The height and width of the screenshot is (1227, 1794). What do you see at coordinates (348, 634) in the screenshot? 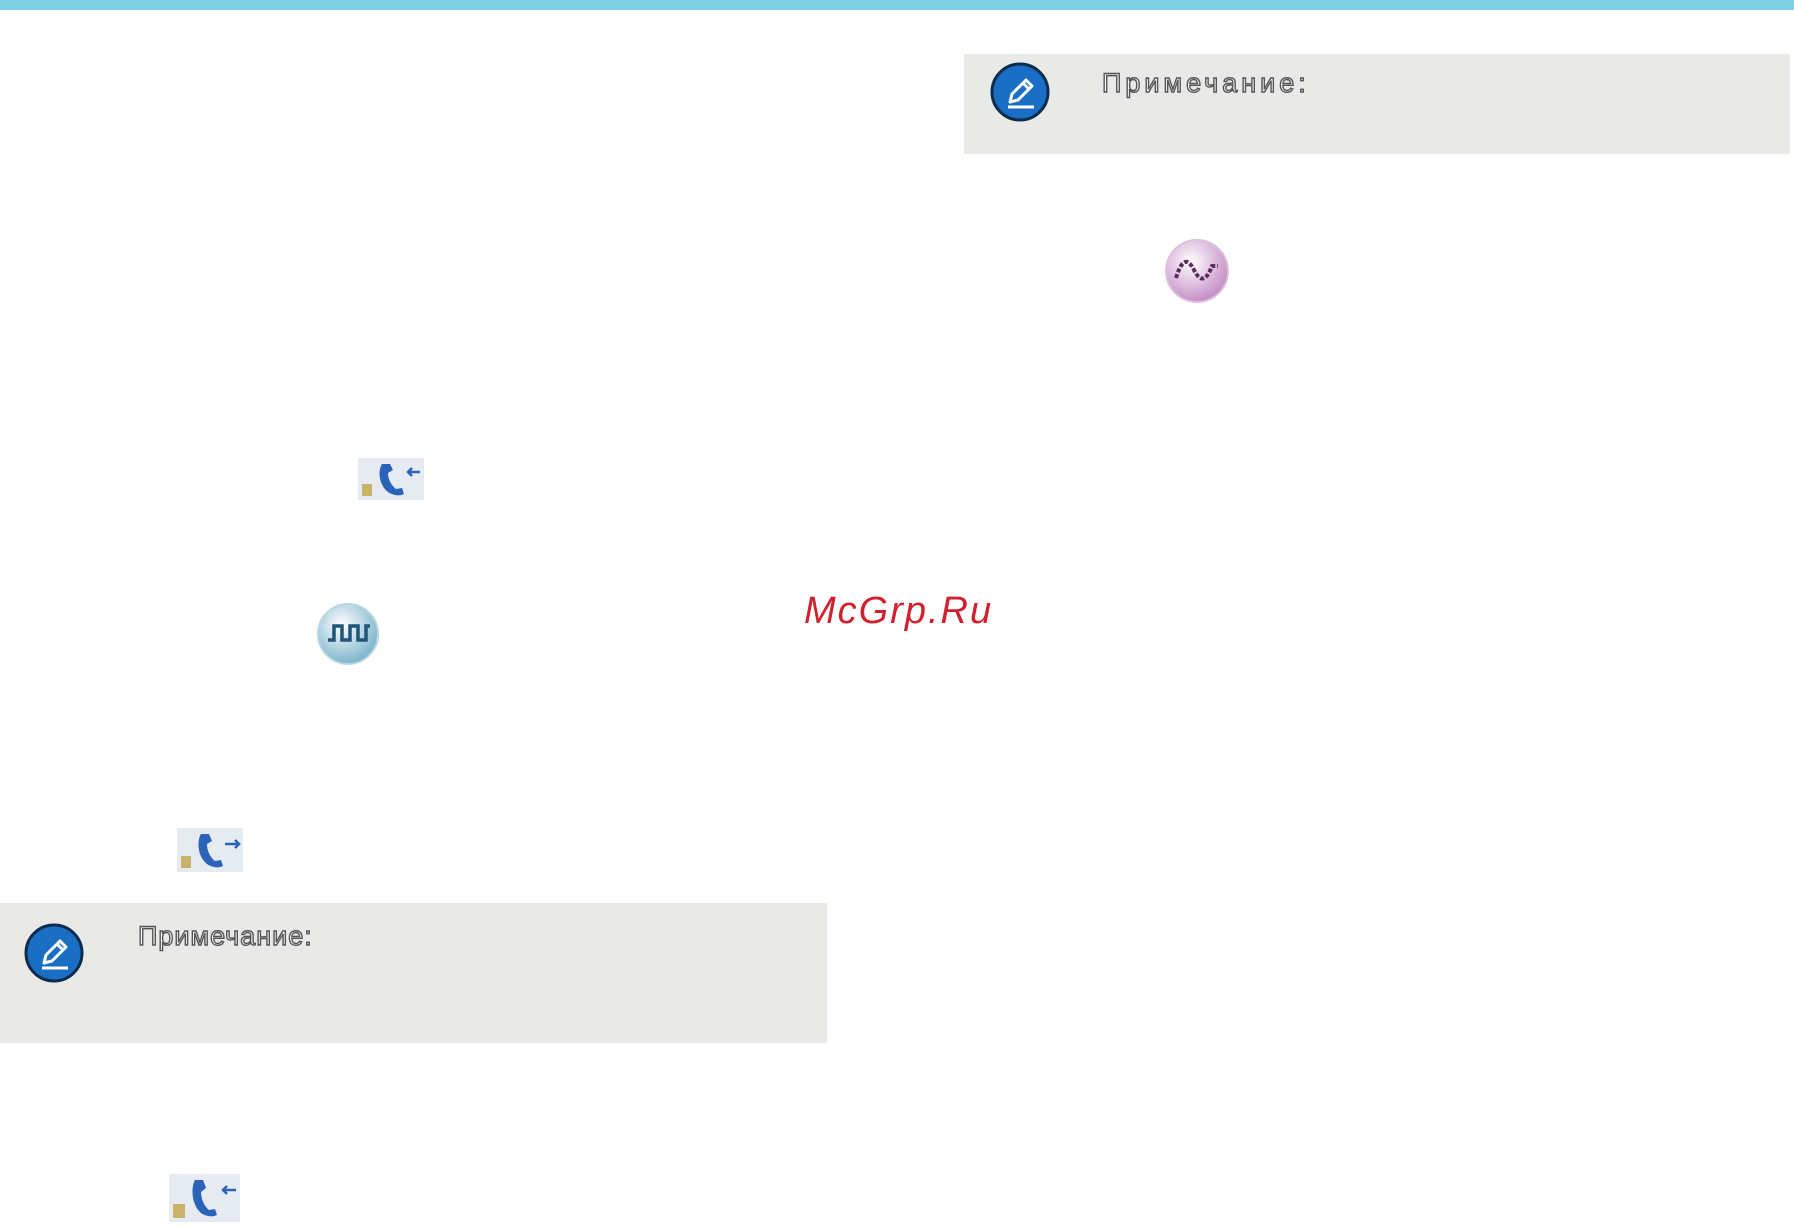
I see `digital-mode-icon` at bounding box center [348, 634].